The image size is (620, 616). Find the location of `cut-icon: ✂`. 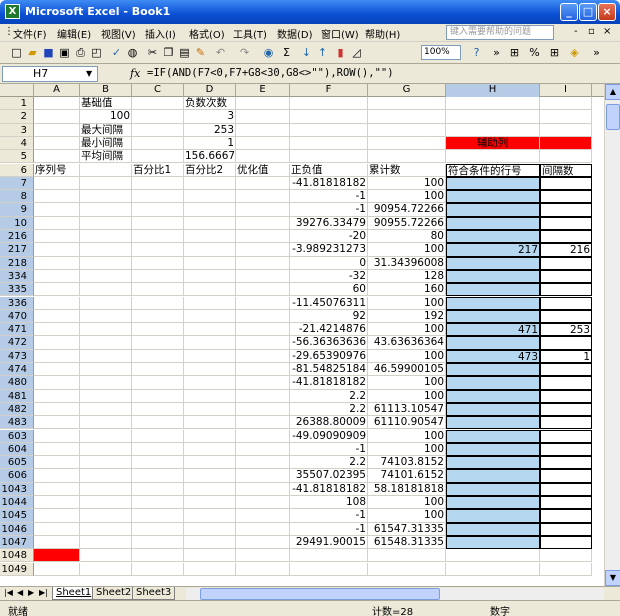

cut-icon: ✂ is located at coordinates (152, 52).